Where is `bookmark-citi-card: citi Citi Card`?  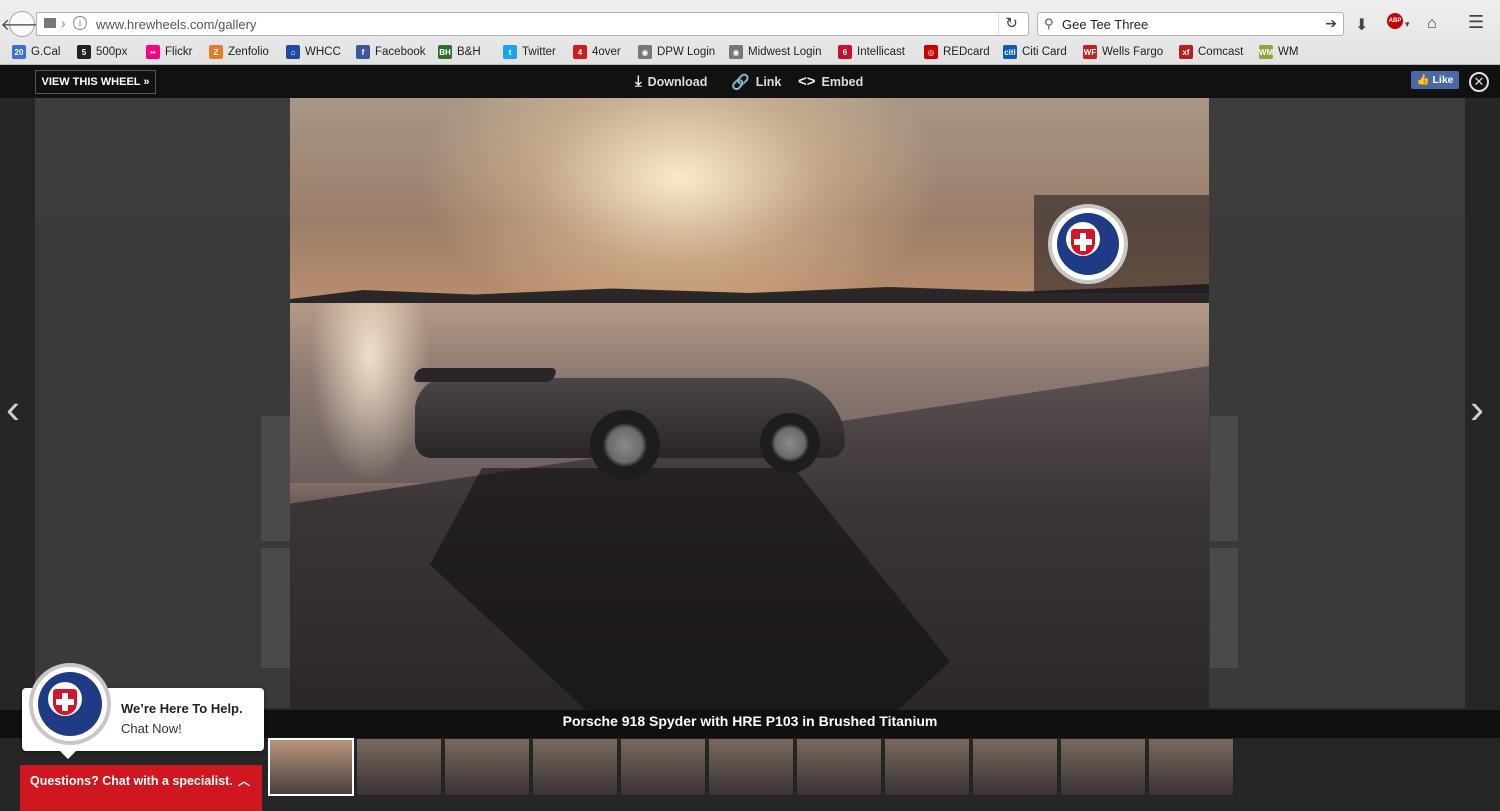 bookmark-citi-card: citi Citi Card is located at coordinates (1035, 52).